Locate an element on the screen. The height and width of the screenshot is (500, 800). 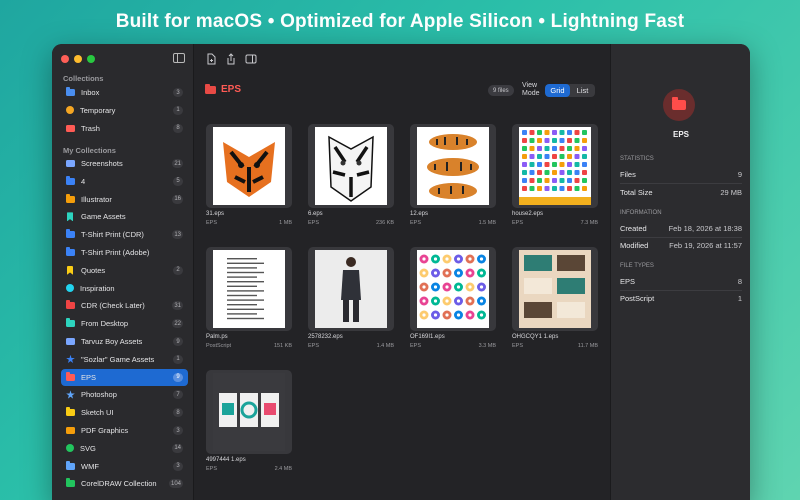
file-card: 6.eps EPS 236 KB is located at coordinates (351, 175).